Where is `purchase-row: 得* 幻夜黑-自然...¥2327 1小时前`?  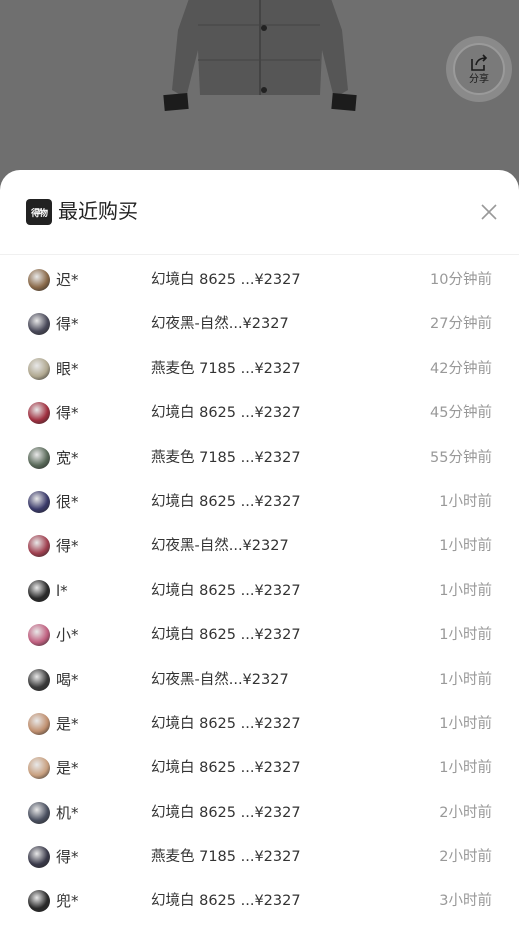
purchase-row: 得* 幻夜黑-自然...¥2327 1小时前 is located at coordinates (259, 546).